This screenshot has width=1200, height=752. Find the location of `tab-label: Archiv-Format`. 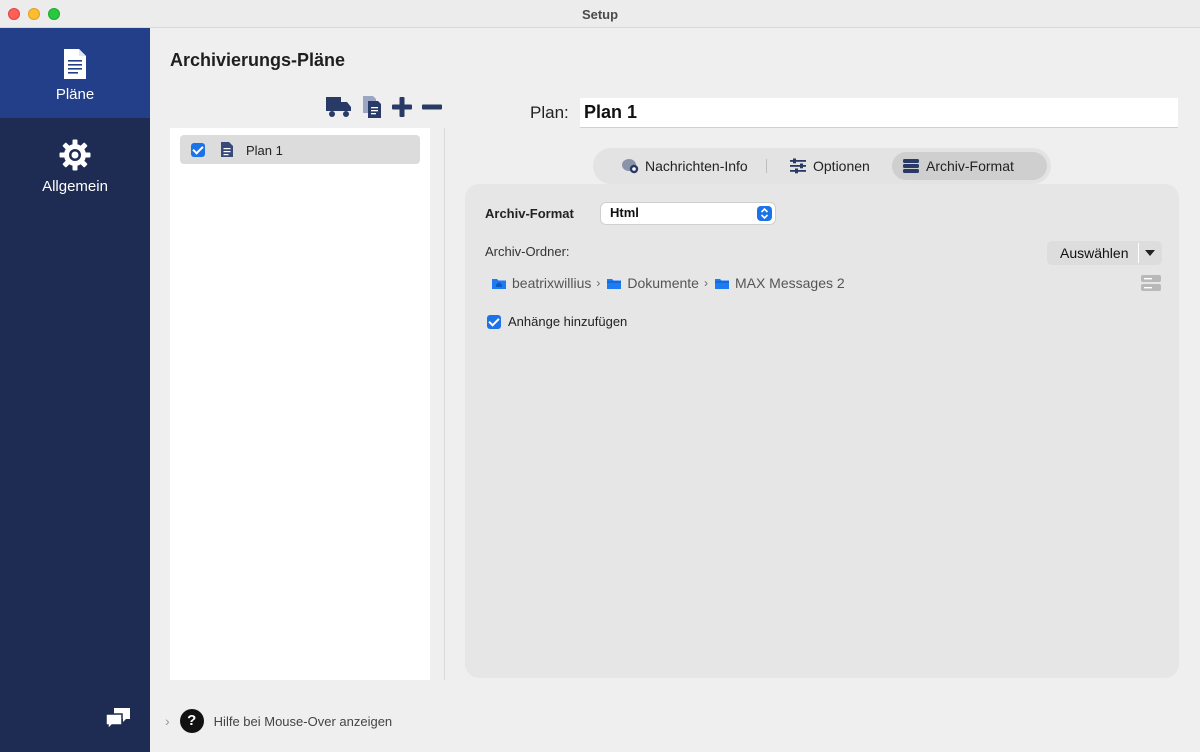

tab-label: Archiv-Format is located at coordinates (970, 166).